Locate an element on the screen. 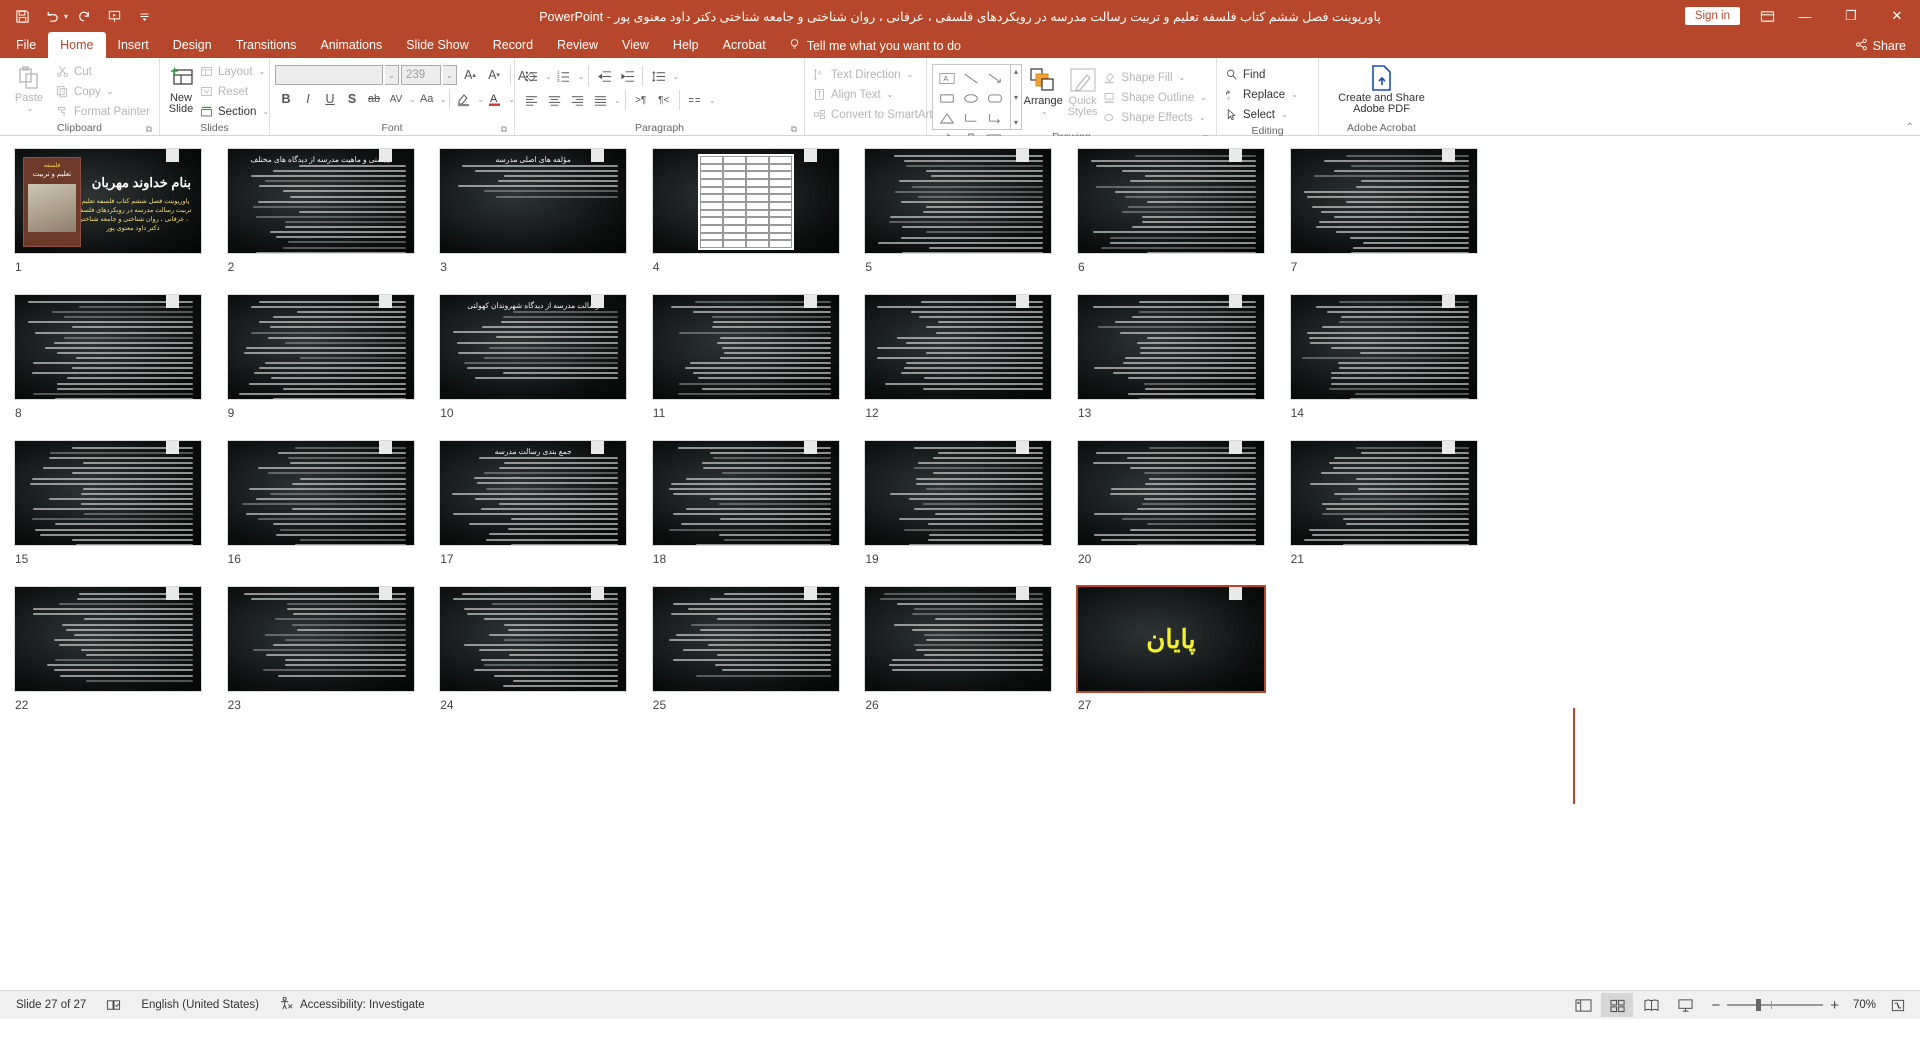 The width and height of the screenshot is (1920, 1039). reset-button: Reset is located at coordinates (235, 91).